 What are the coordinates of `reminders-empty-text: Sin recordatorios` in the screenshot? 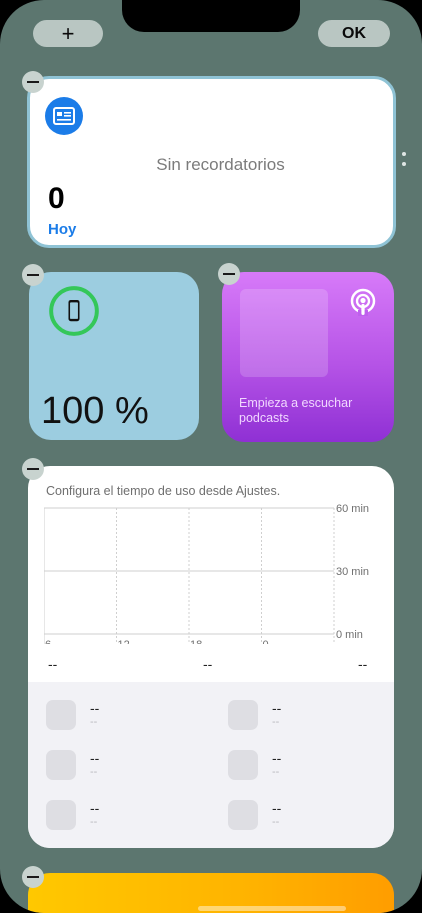 It's located at (220, 164).